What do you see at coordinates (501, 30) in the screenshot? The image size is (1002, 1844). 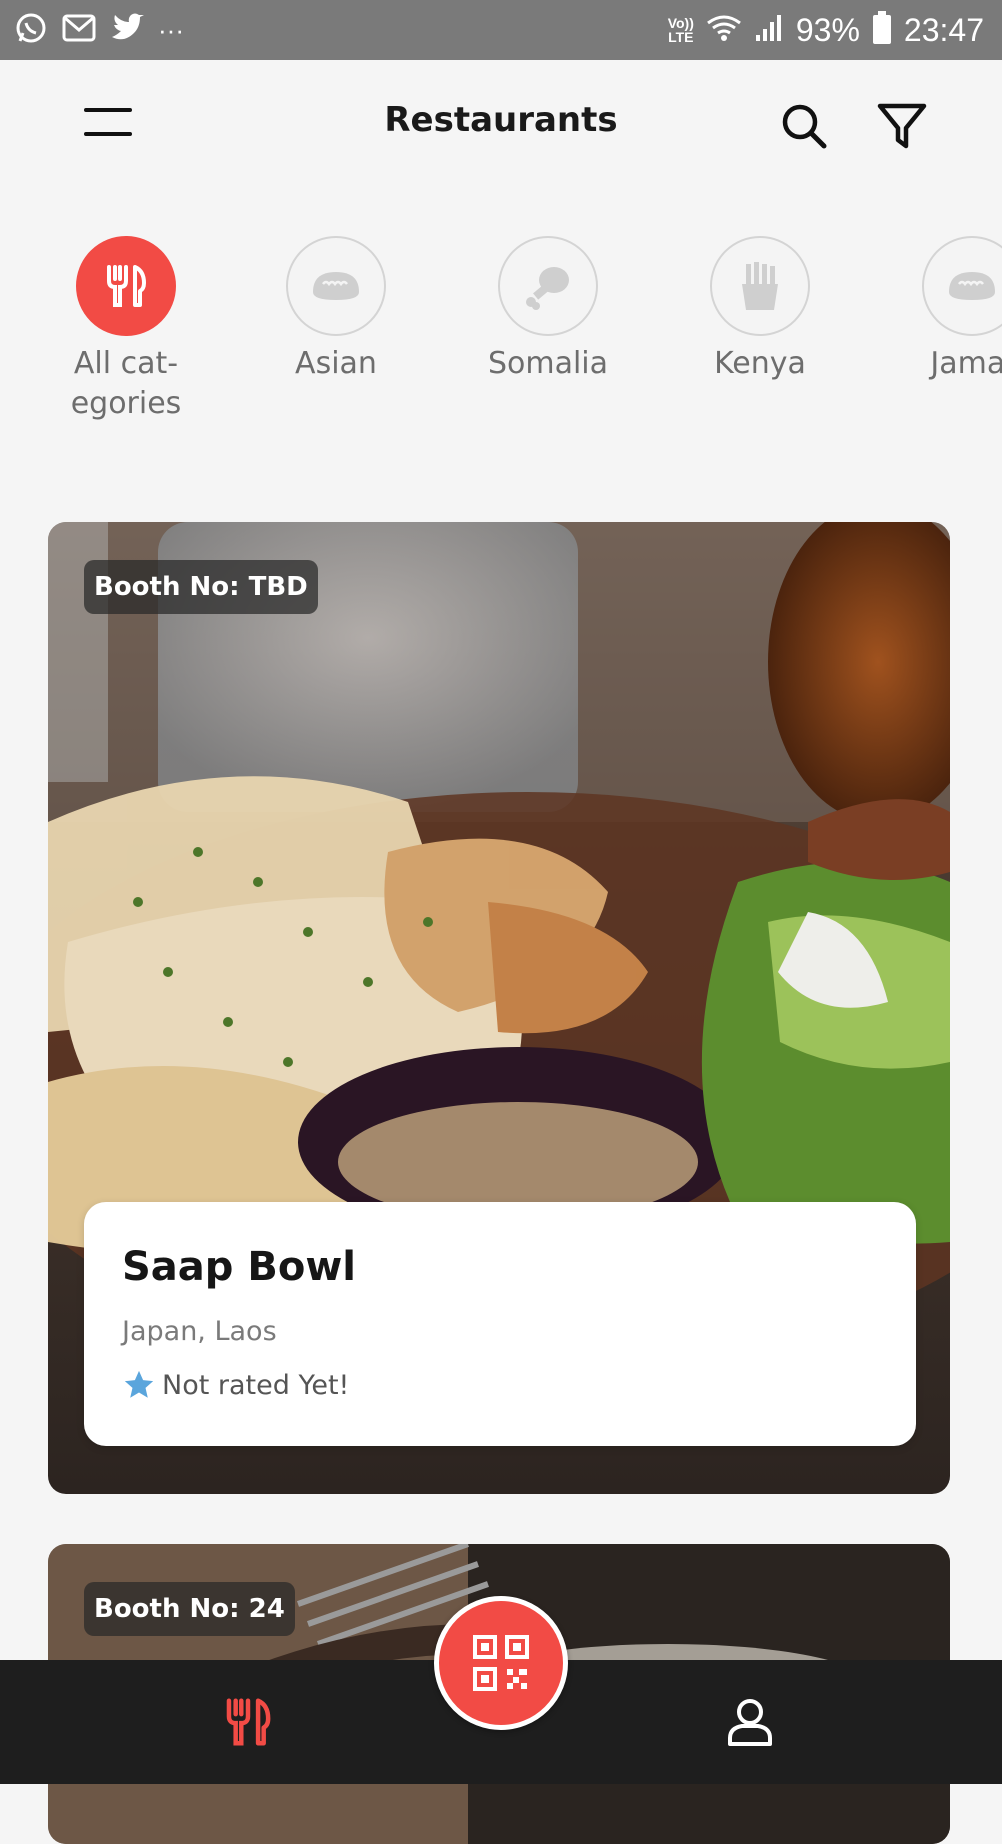 I see `status-bar: ··· Vo)) LTE 93% 23:47` at bounding box center [501, 30].